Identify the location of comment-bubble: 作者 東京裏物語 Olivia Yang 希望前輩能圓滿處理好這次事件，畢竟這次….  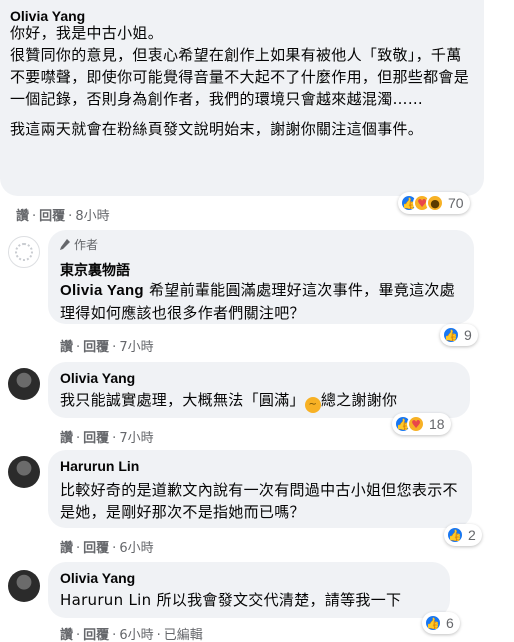
(261, 277).